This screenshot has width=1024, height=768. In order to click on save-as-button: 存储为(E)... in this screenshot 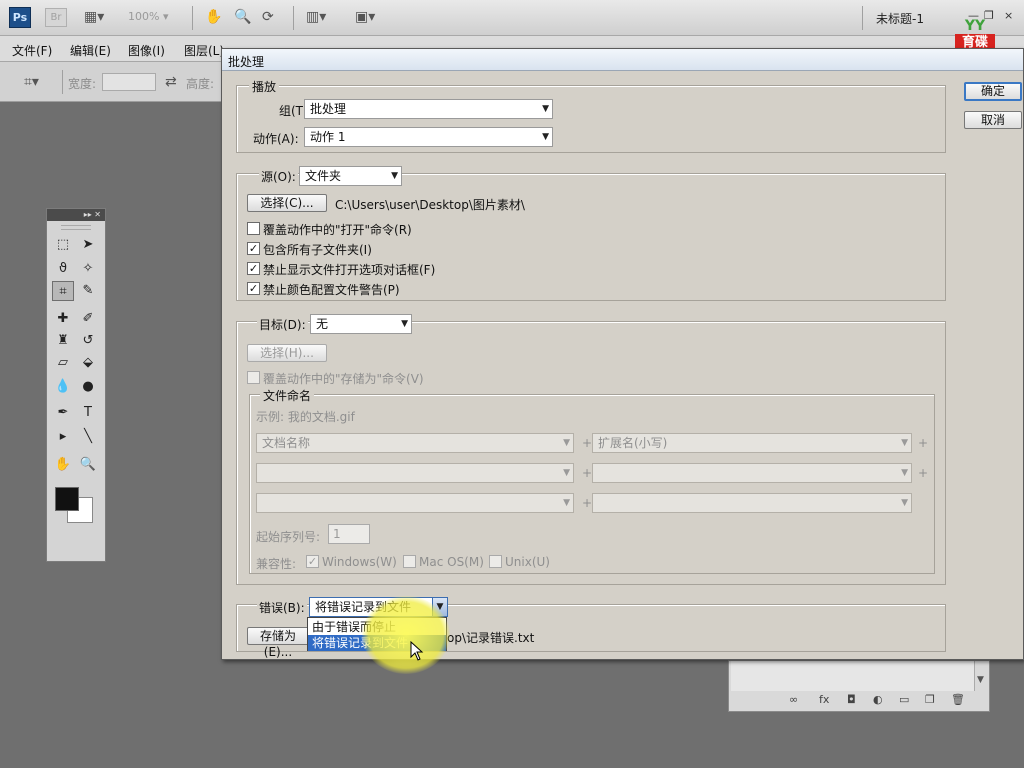, I will do `click(278, 643)`.